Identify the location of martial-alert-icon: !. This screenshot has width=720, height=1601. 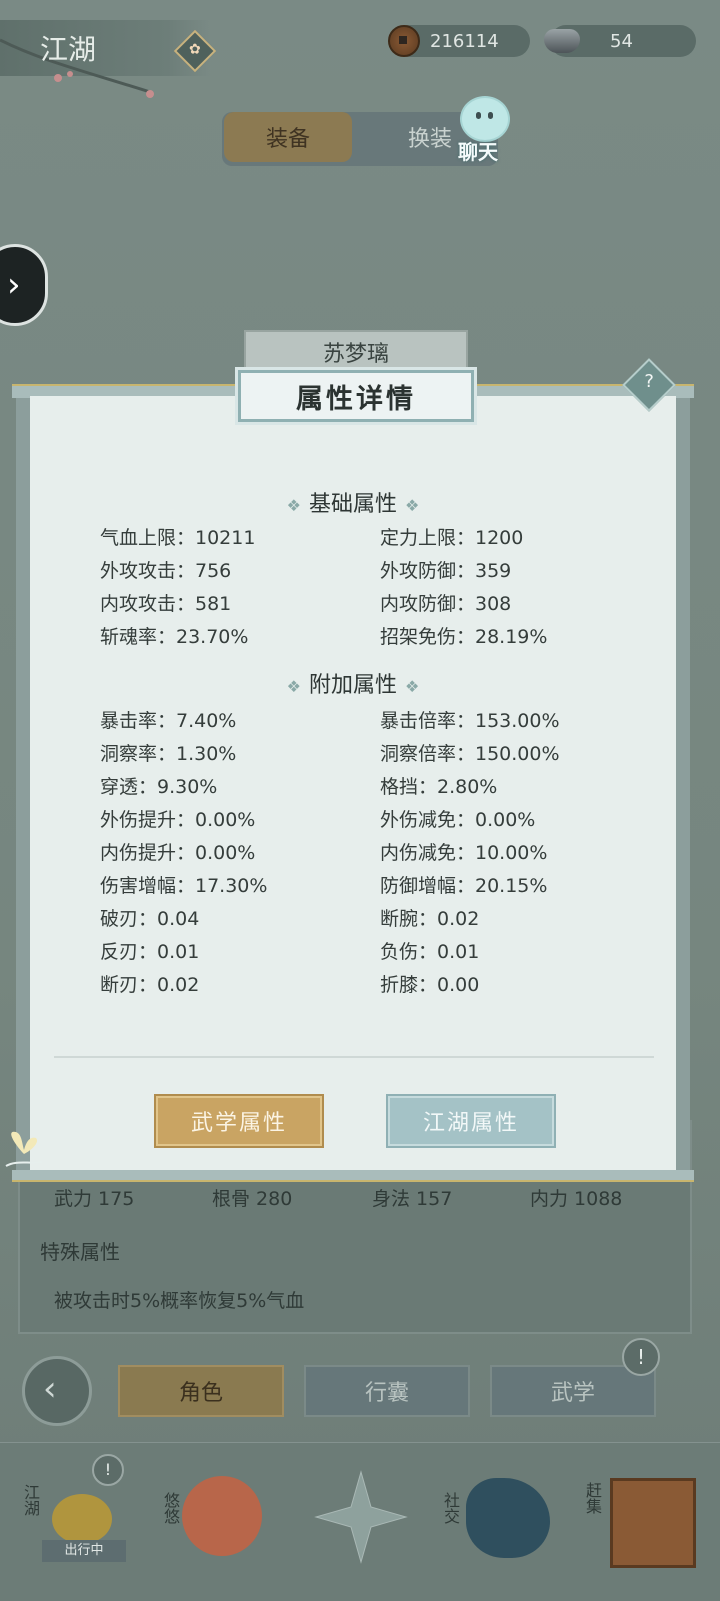
(641, 1357).